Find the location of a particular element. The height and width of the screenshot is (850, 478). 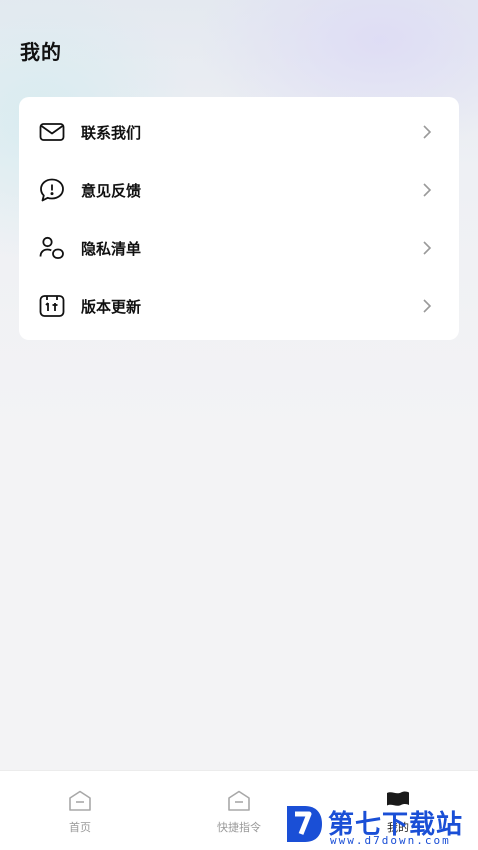

tab-shortcuts: 快捷指令 is located at coordinates (239, 814).